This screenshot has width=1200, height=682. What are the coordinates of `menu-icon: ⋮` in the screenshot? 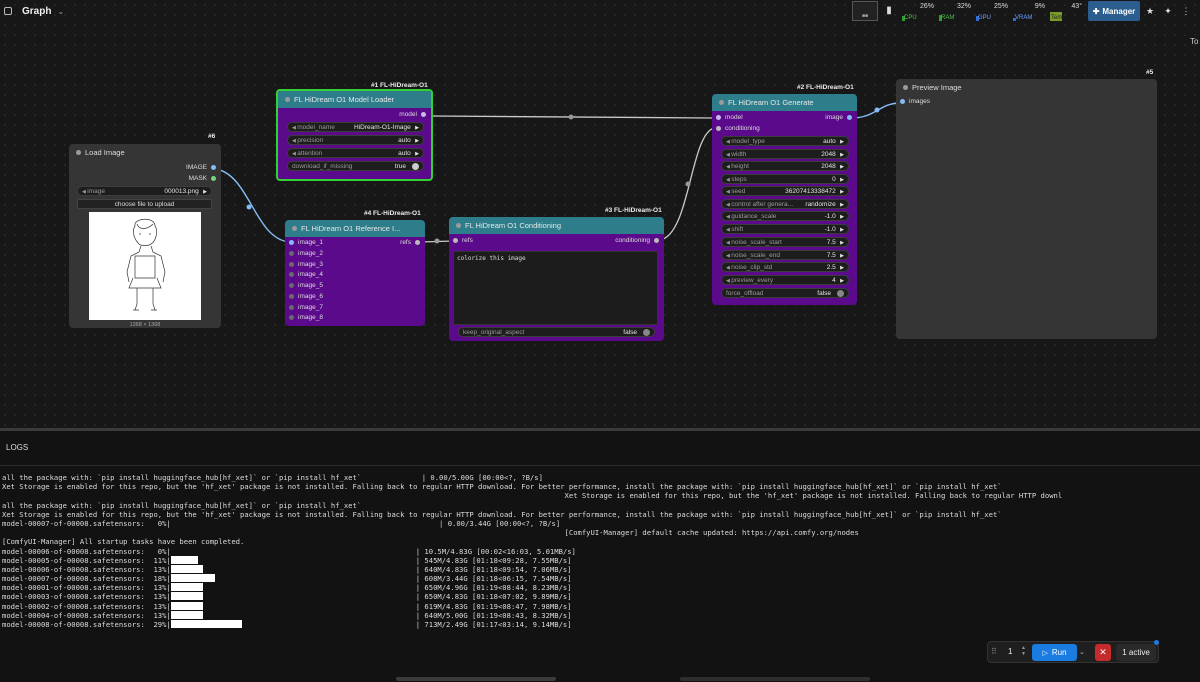 It's located at (1186, 11).